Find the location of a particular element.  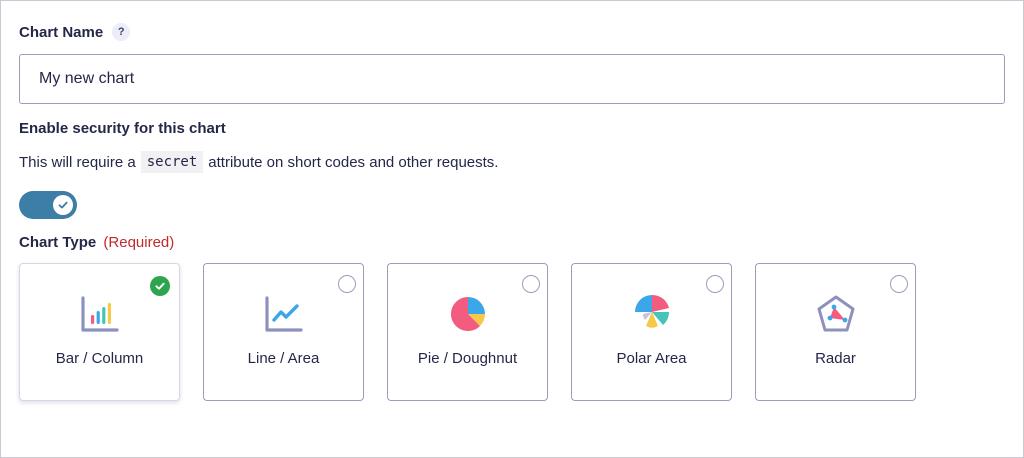

chart-type-label-text: Chart Type is located at coordinates (58, 242).